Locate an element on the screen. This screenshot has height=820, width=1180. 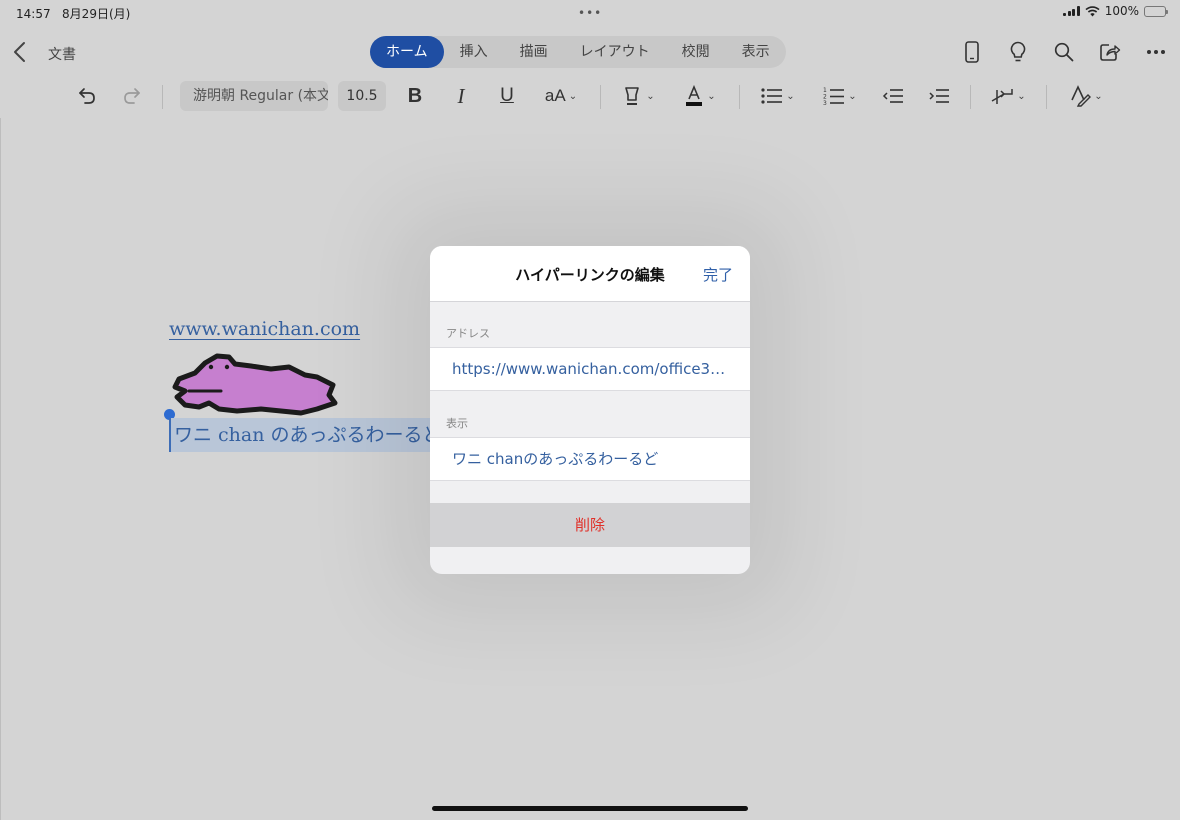
display-label: 表示 is located at coordinates (457, 423).